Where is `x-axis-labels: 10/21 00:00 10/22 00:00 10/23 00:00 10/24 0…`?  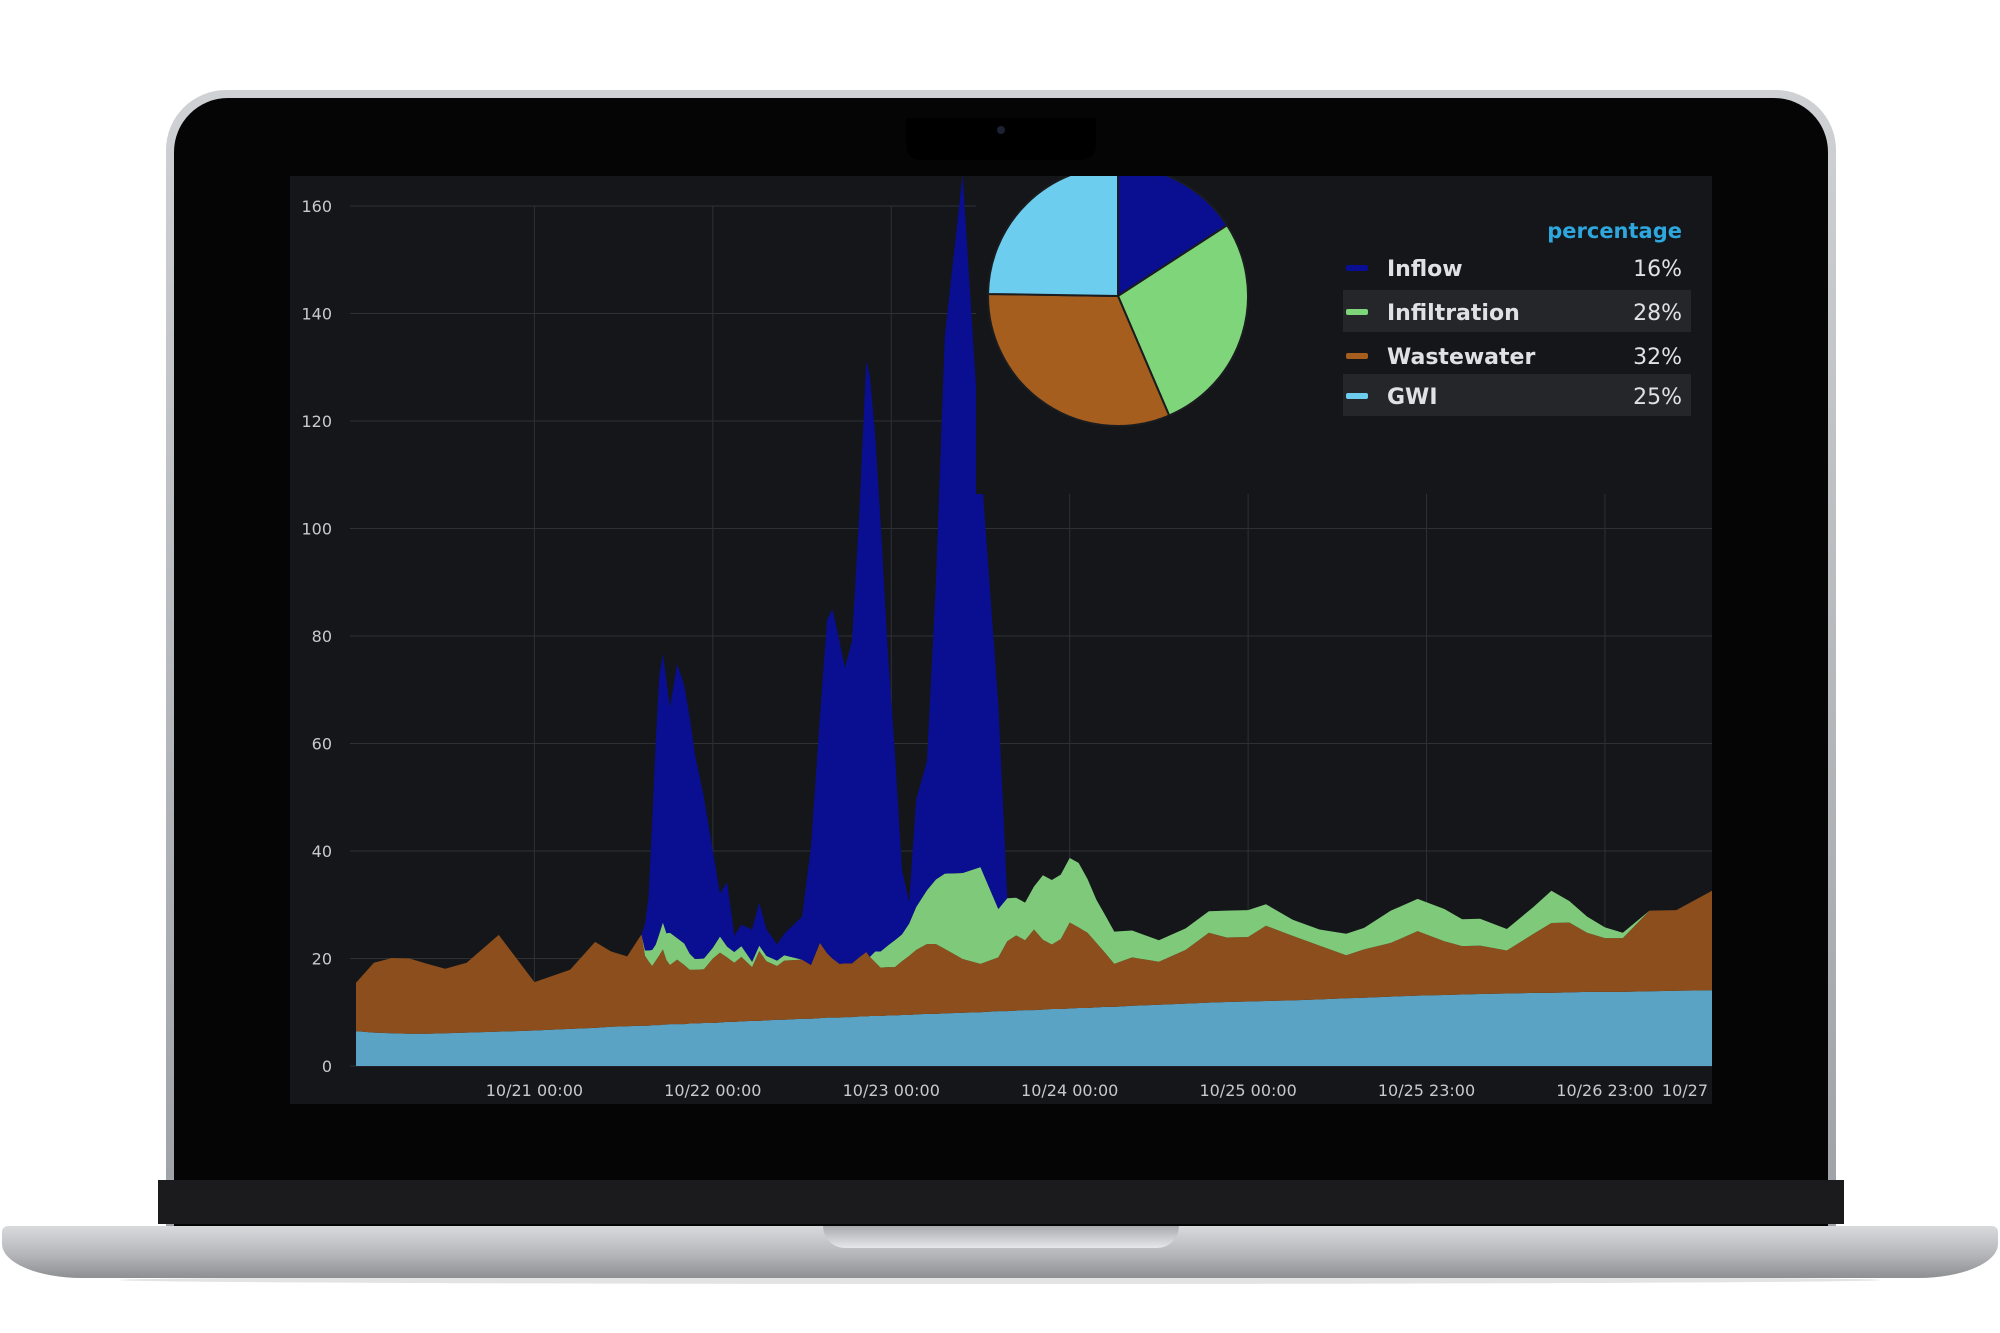 x-axis-labels: 10/21 00:00 10/22 00:00 10/23 00:00 10/24 0… is located at coordinates (1097, 1090).